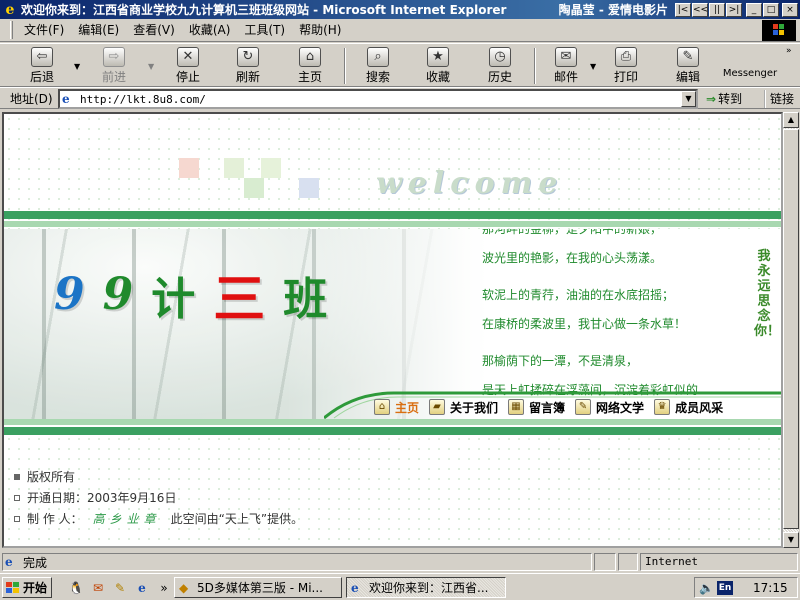 Image resolution: width=800 pixels, height=600 pixels. Describe the element at coordinates (500, 57) in the screenshot. I see `history-icon: ◷` at that location.